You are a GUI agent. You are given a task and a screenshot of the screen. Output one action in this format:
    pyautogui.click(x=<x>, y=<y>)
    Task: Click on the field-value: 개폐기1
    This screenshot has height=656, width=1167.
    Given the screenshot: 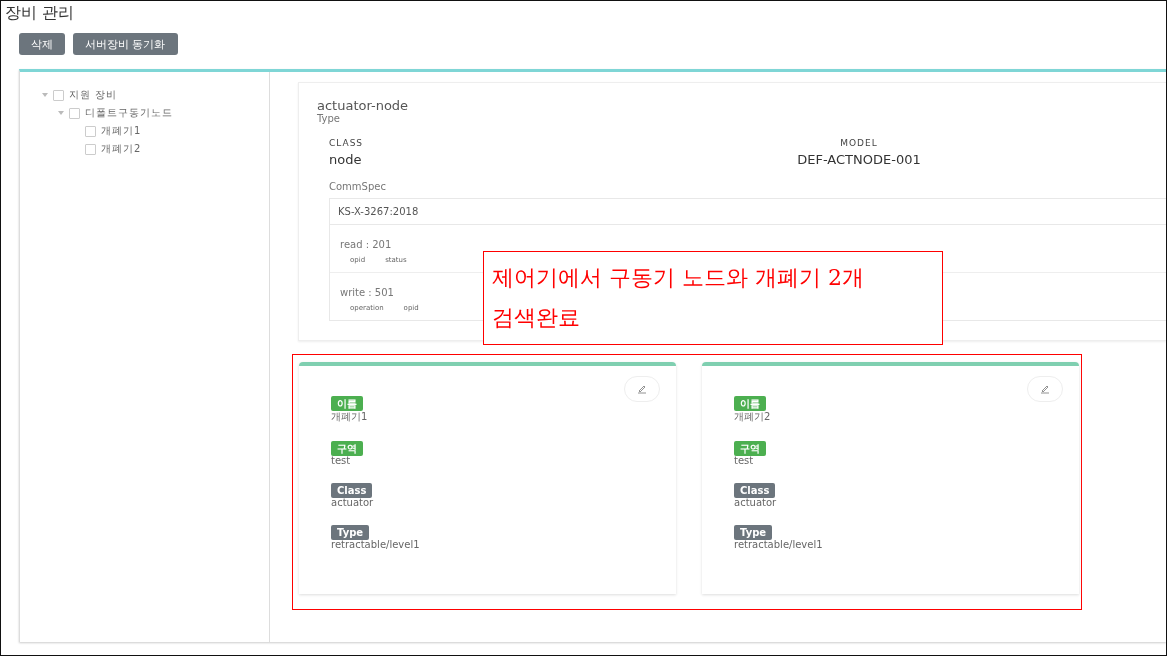 What is the action you would take?
    pyautogui.click(x=350, y=417)
    